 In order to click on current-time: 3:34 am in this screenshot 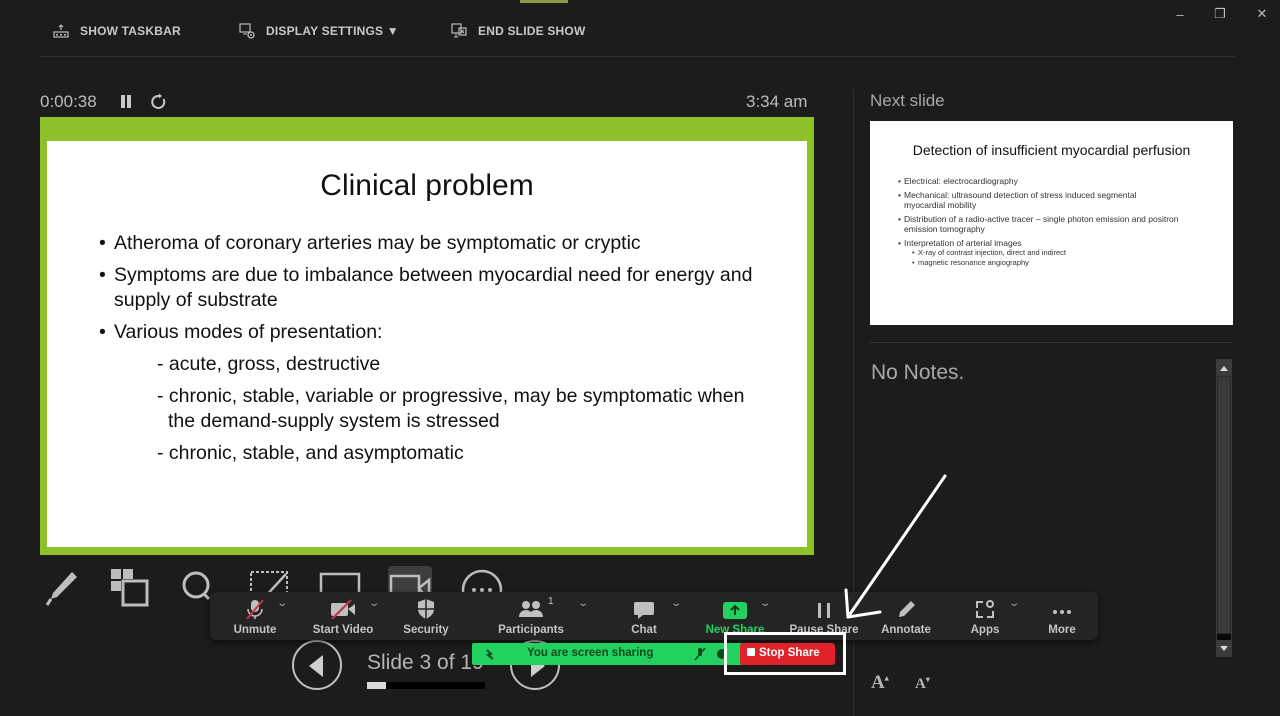, I will do `click(777, 101)`.